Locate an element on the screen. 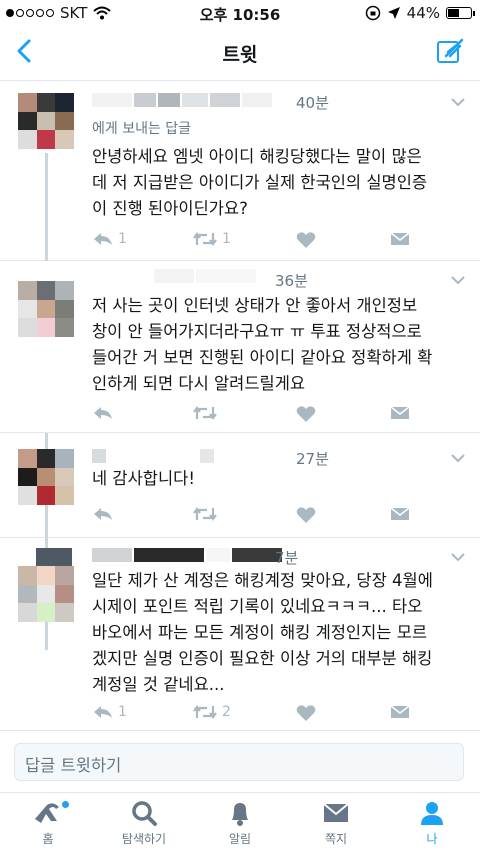  reply-bar: 답글 트윗하기 is located at coordinates (240, 761).